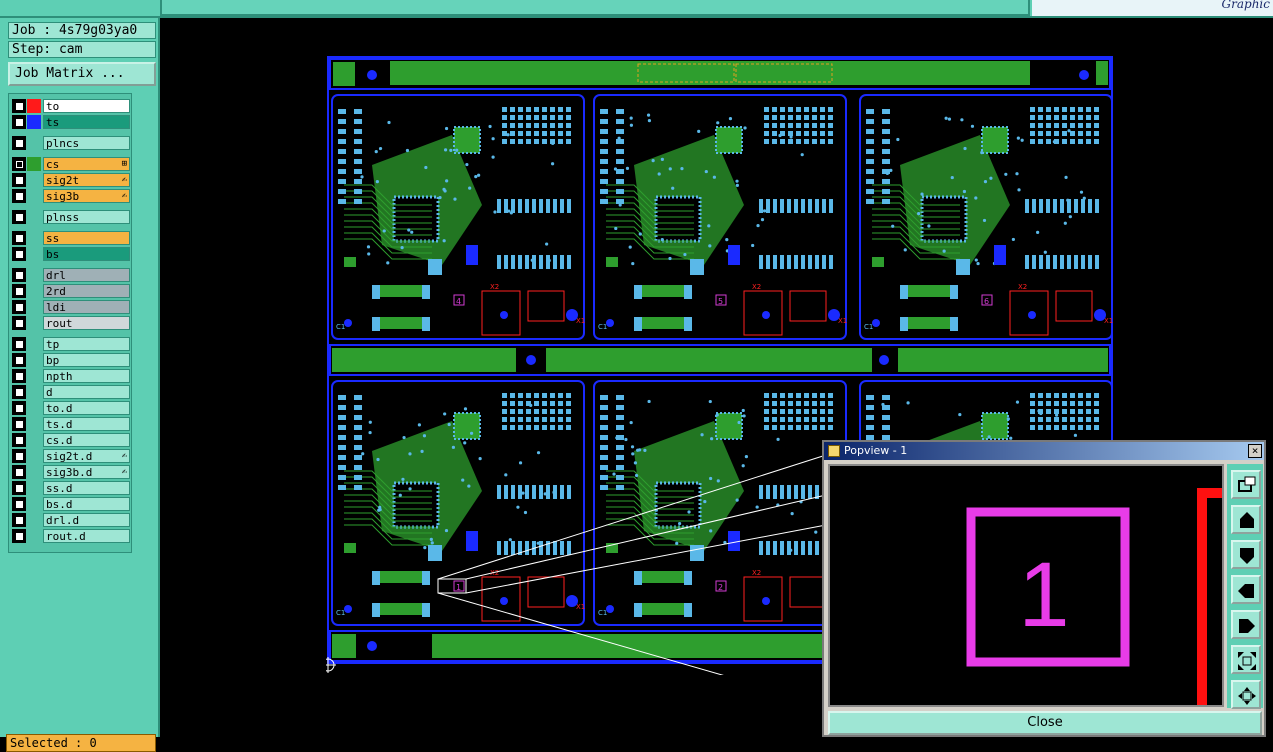 This screenshot has height=752, width=1273. I want to click on popview-close-button: Close, so click(1045, 723).